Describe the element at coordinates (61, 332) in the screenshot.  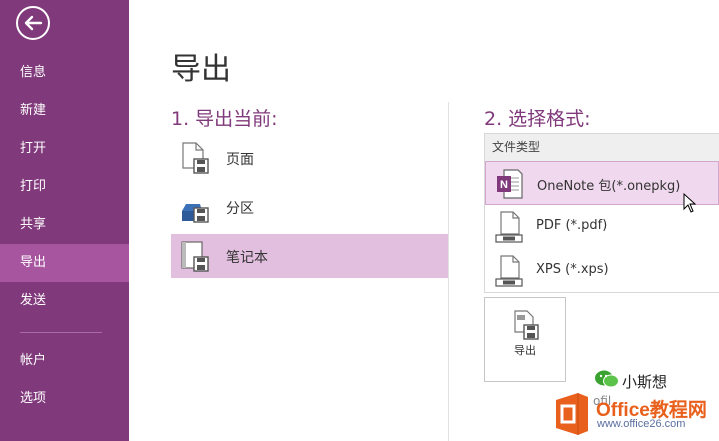
I see `nav-divider` at that location.